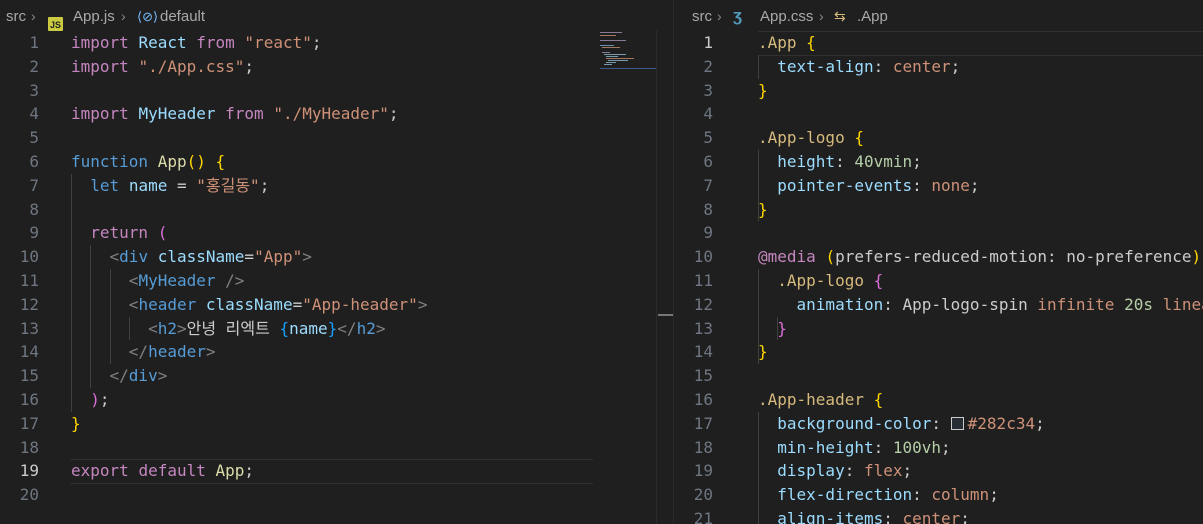 The image size is (1203, 524). I want to click on code-line: 13 <h2>안녕 리엑트 {name}</h2>, so click(336, 328).